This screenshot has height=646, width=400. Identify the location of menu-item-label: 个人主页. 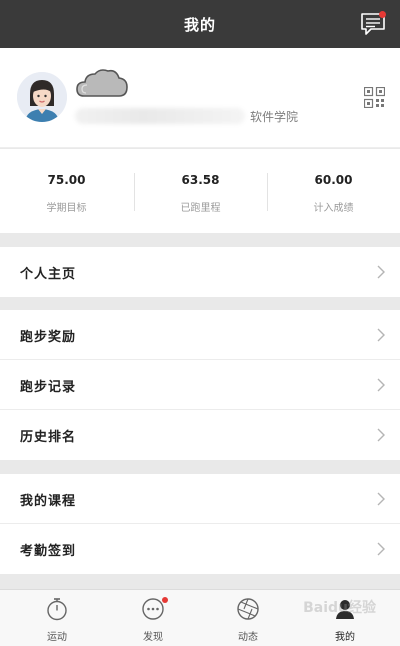
(48, 274).